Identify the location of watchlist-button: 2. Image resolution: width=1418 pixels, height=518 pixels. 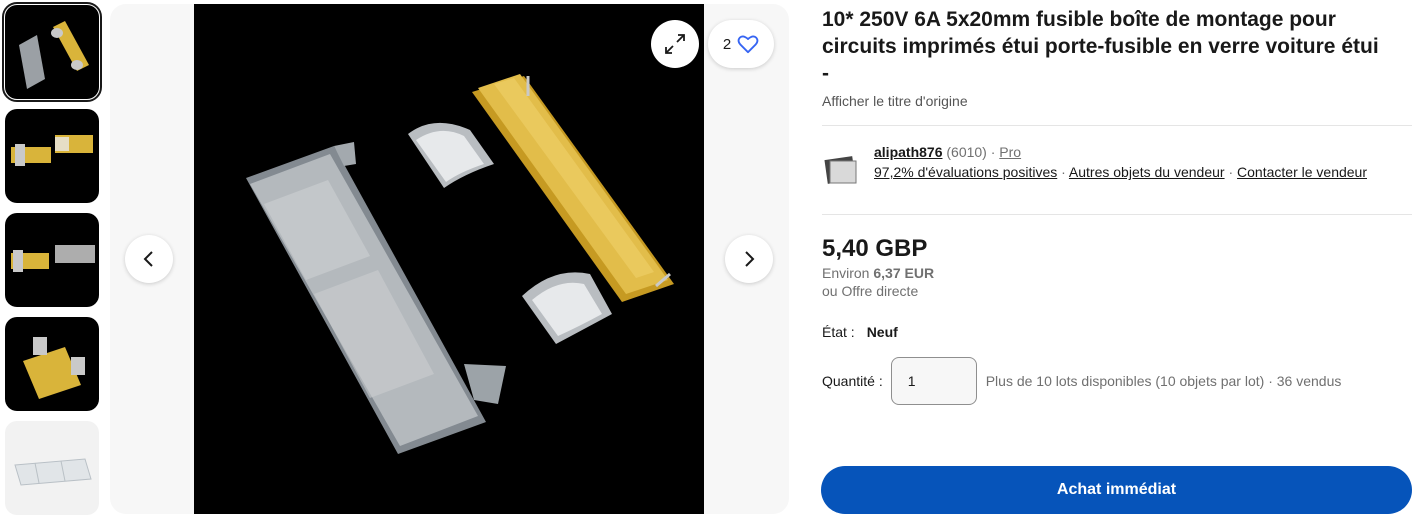
(741, 44).